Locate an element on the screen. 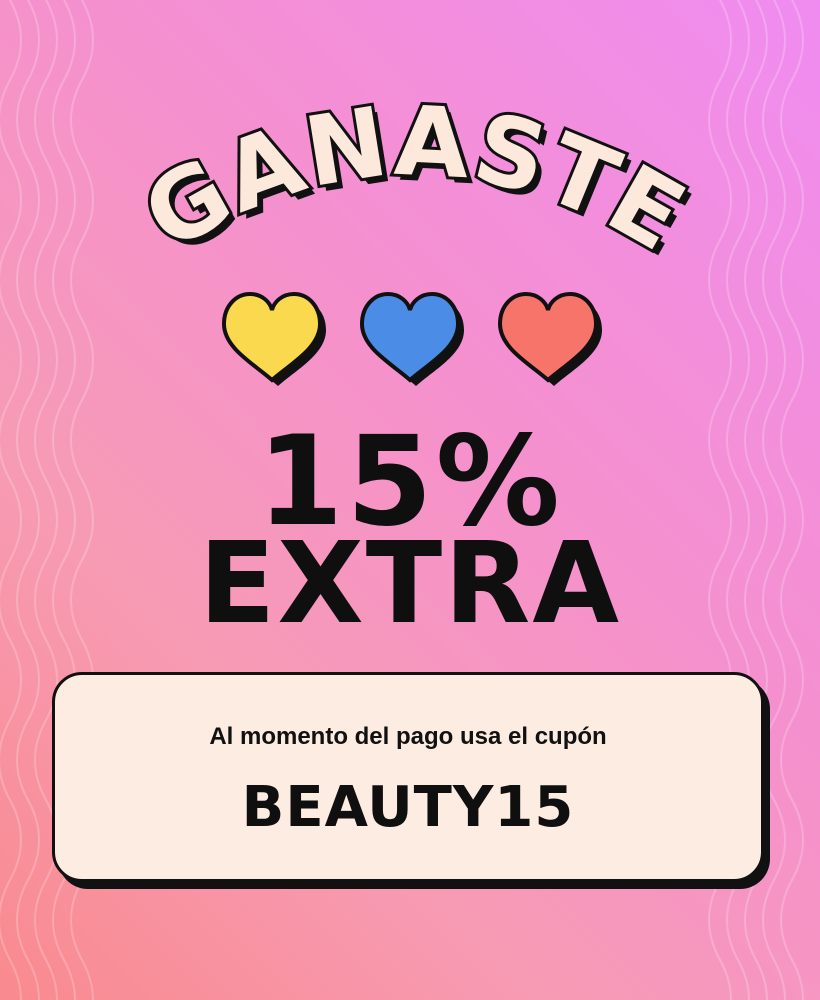 The width and height of the screenshot is (820, 1000). coral-heart-icon is located at coordinates (549, 338).